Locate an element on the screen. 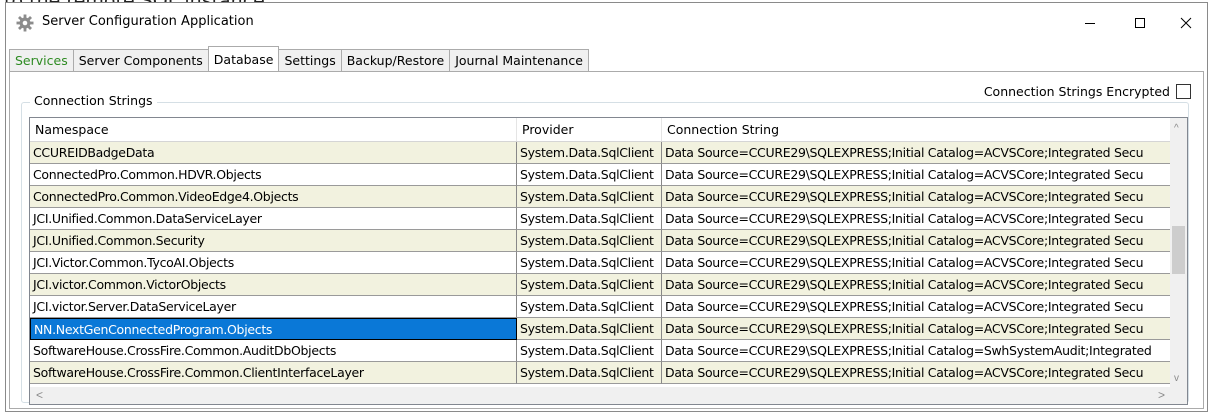 Image resolution: width=1214 pixels, height=414 pixels. tab-server-components: Server Components is located at coordinates (140, 60).